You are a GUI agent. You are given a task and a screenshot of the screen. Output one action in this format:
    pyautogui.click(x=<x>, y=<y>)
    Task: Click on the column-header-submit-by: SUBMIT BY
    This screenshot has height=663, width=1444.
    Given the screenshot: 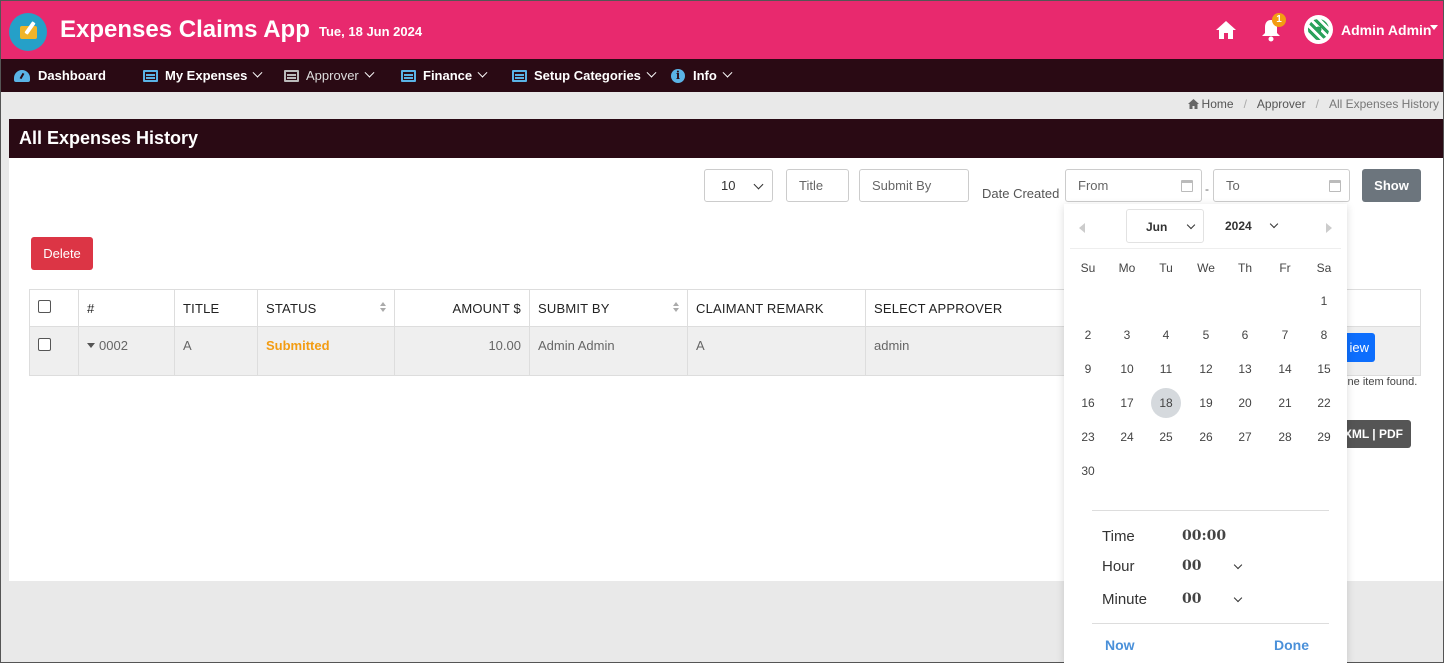 What is the action you would take?
    pyautogui.click(x=608, y=308)
    